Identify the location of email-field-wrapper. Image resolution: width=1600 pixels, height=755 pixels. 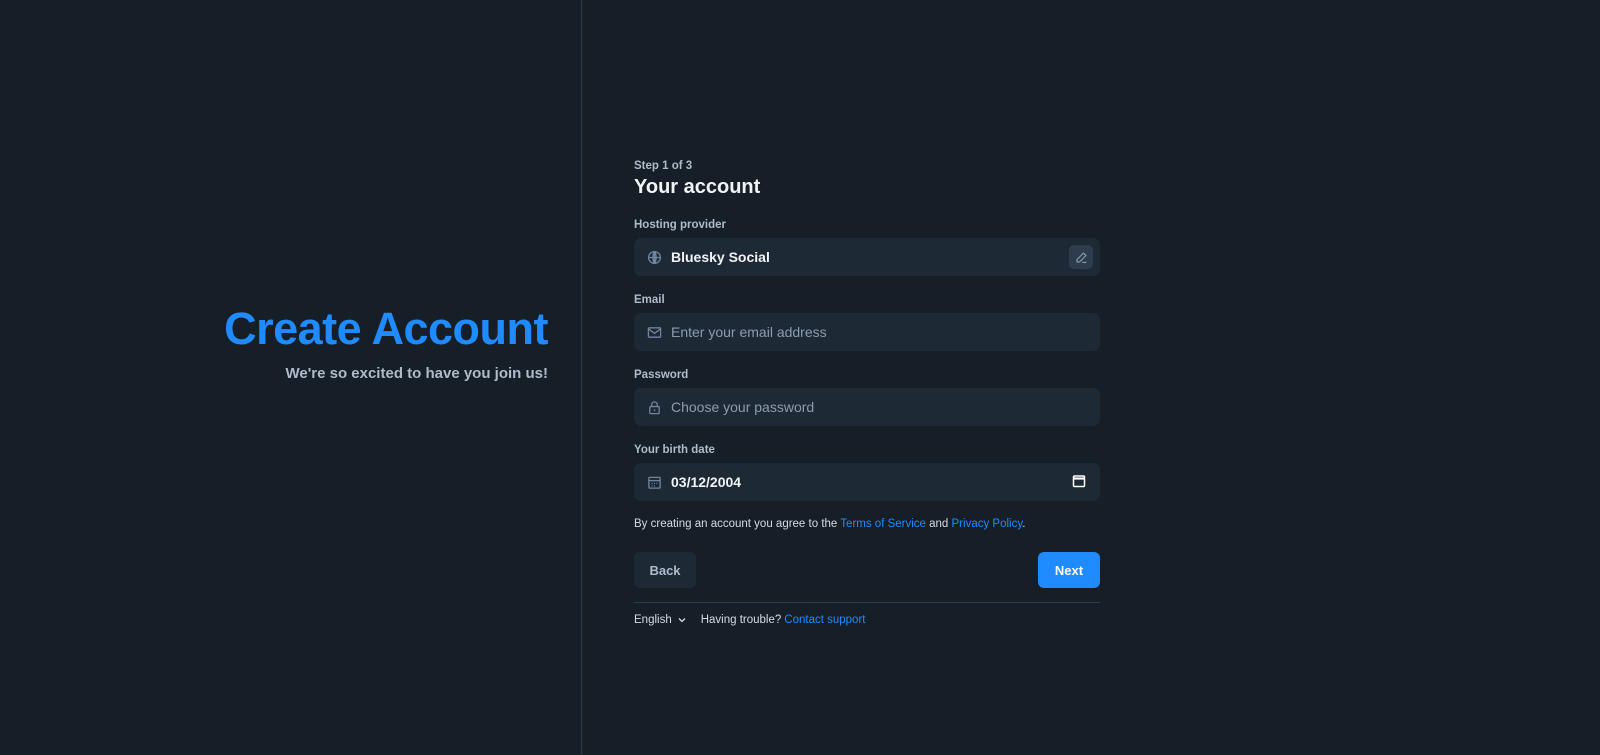
(867, 332).